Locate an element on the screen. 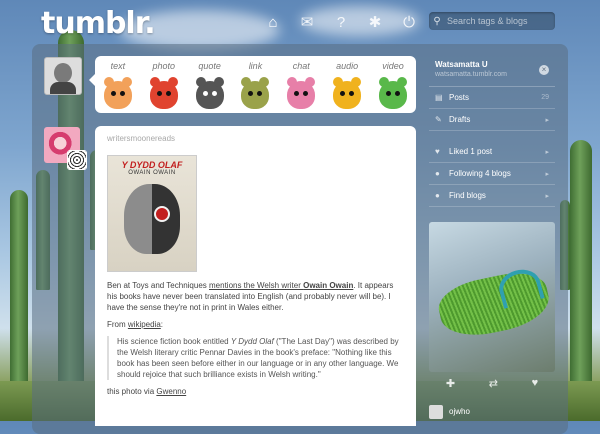  settings-gear-icon: ✱ is located at coordinates (375, 22).